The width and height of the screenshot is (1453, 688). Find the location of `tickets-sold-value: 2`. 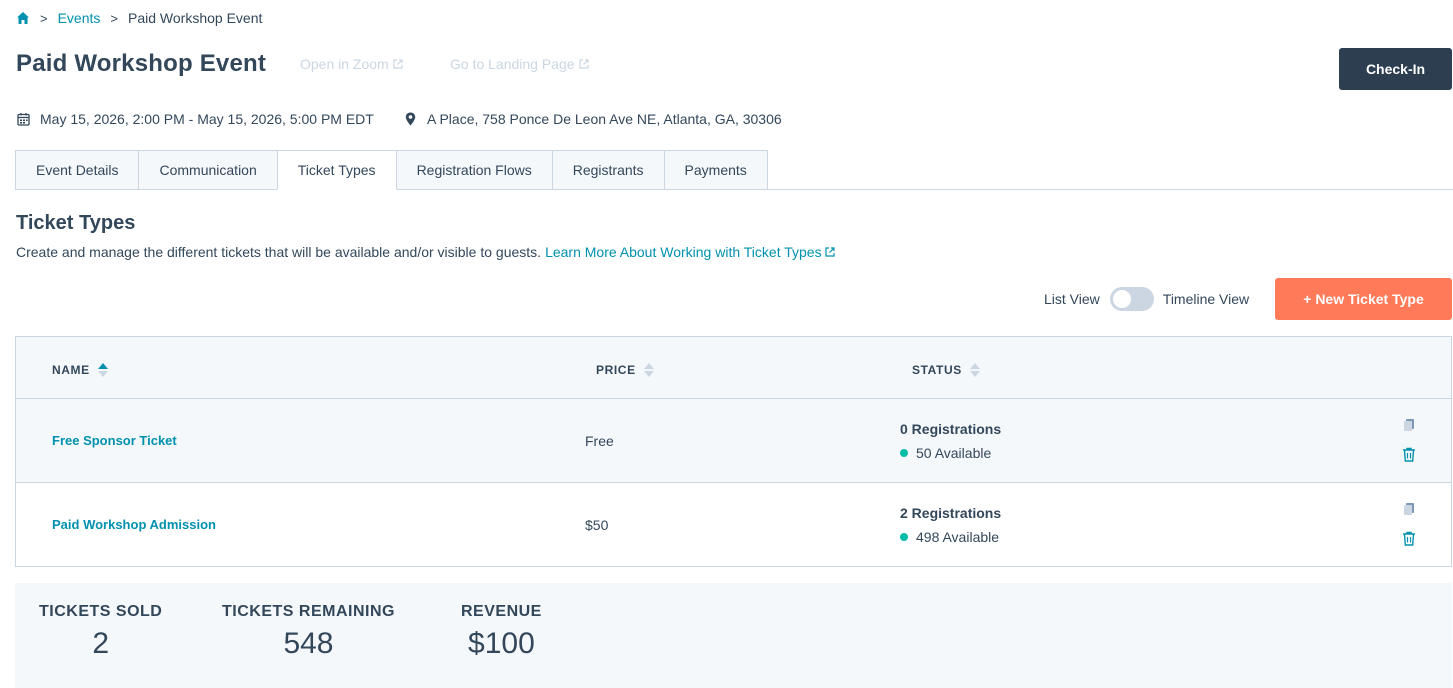

tickets-sold-value: 2 is located at coordinates (101, 643).